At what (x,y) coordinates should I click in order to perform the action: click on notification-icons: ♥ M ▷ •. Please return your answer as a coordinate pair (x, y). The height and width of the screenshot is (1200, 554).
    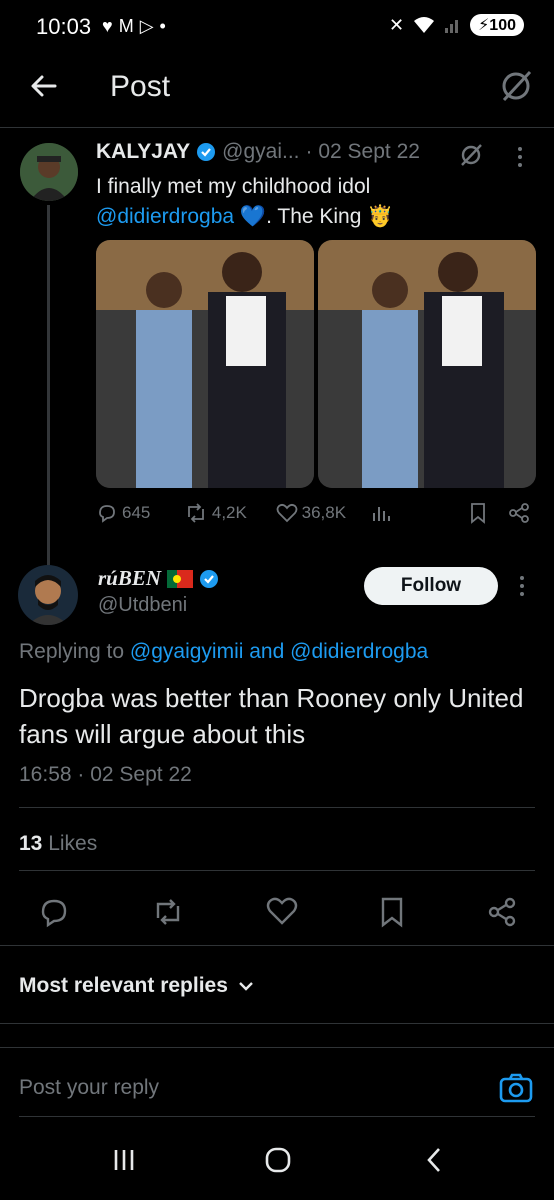
    Looking at the image, I should click on (134, 26).